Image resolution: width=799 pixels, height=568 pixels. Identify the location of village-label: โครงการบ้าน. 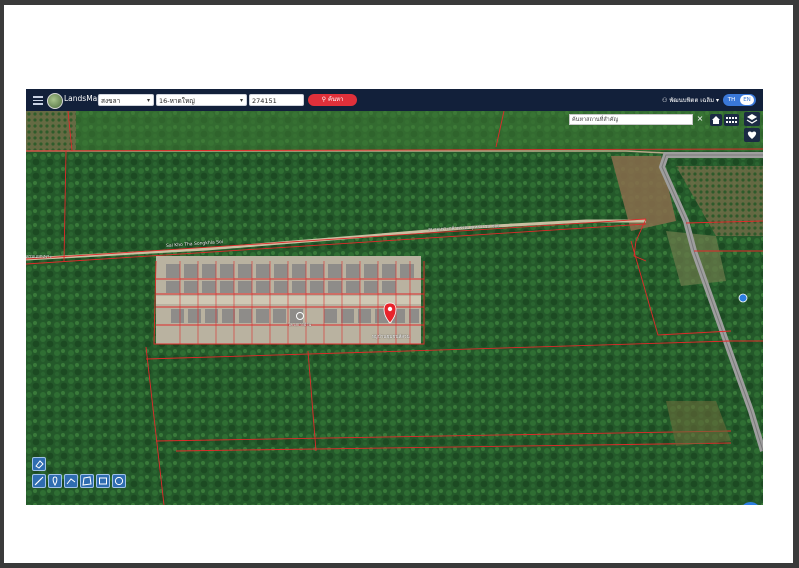
(300, 324).